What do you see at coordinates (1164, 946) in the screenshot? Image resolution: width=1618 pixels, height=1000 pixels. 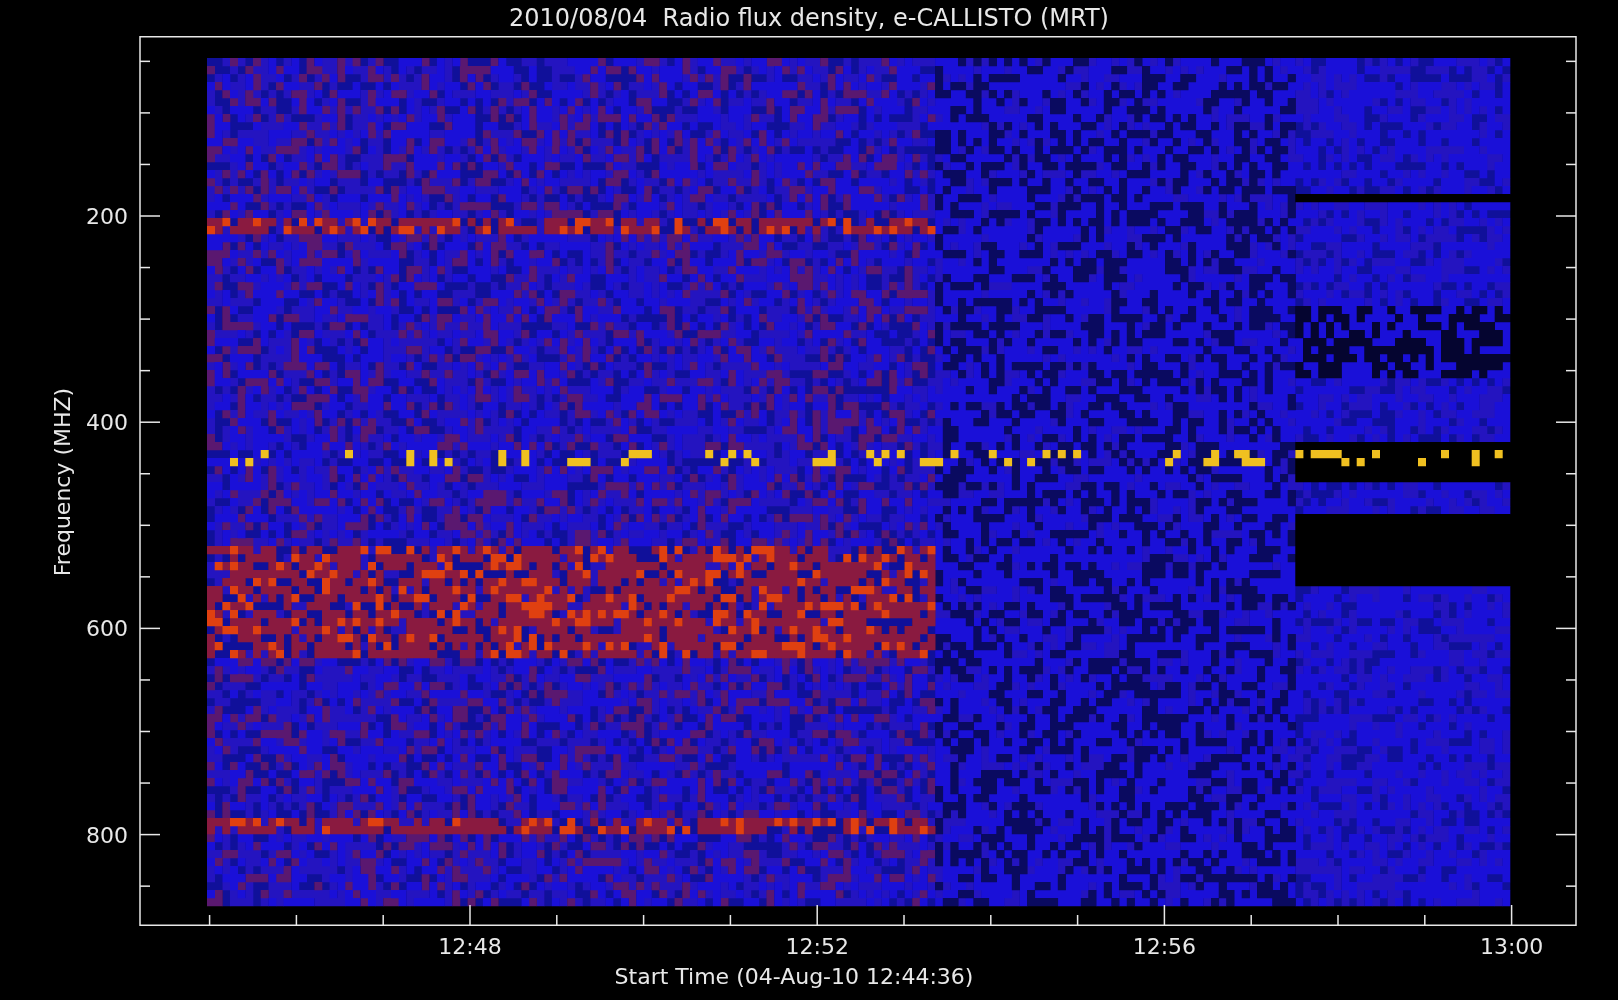 I see `x-tick-label: 12:56` at bounding box center [1164, 946].